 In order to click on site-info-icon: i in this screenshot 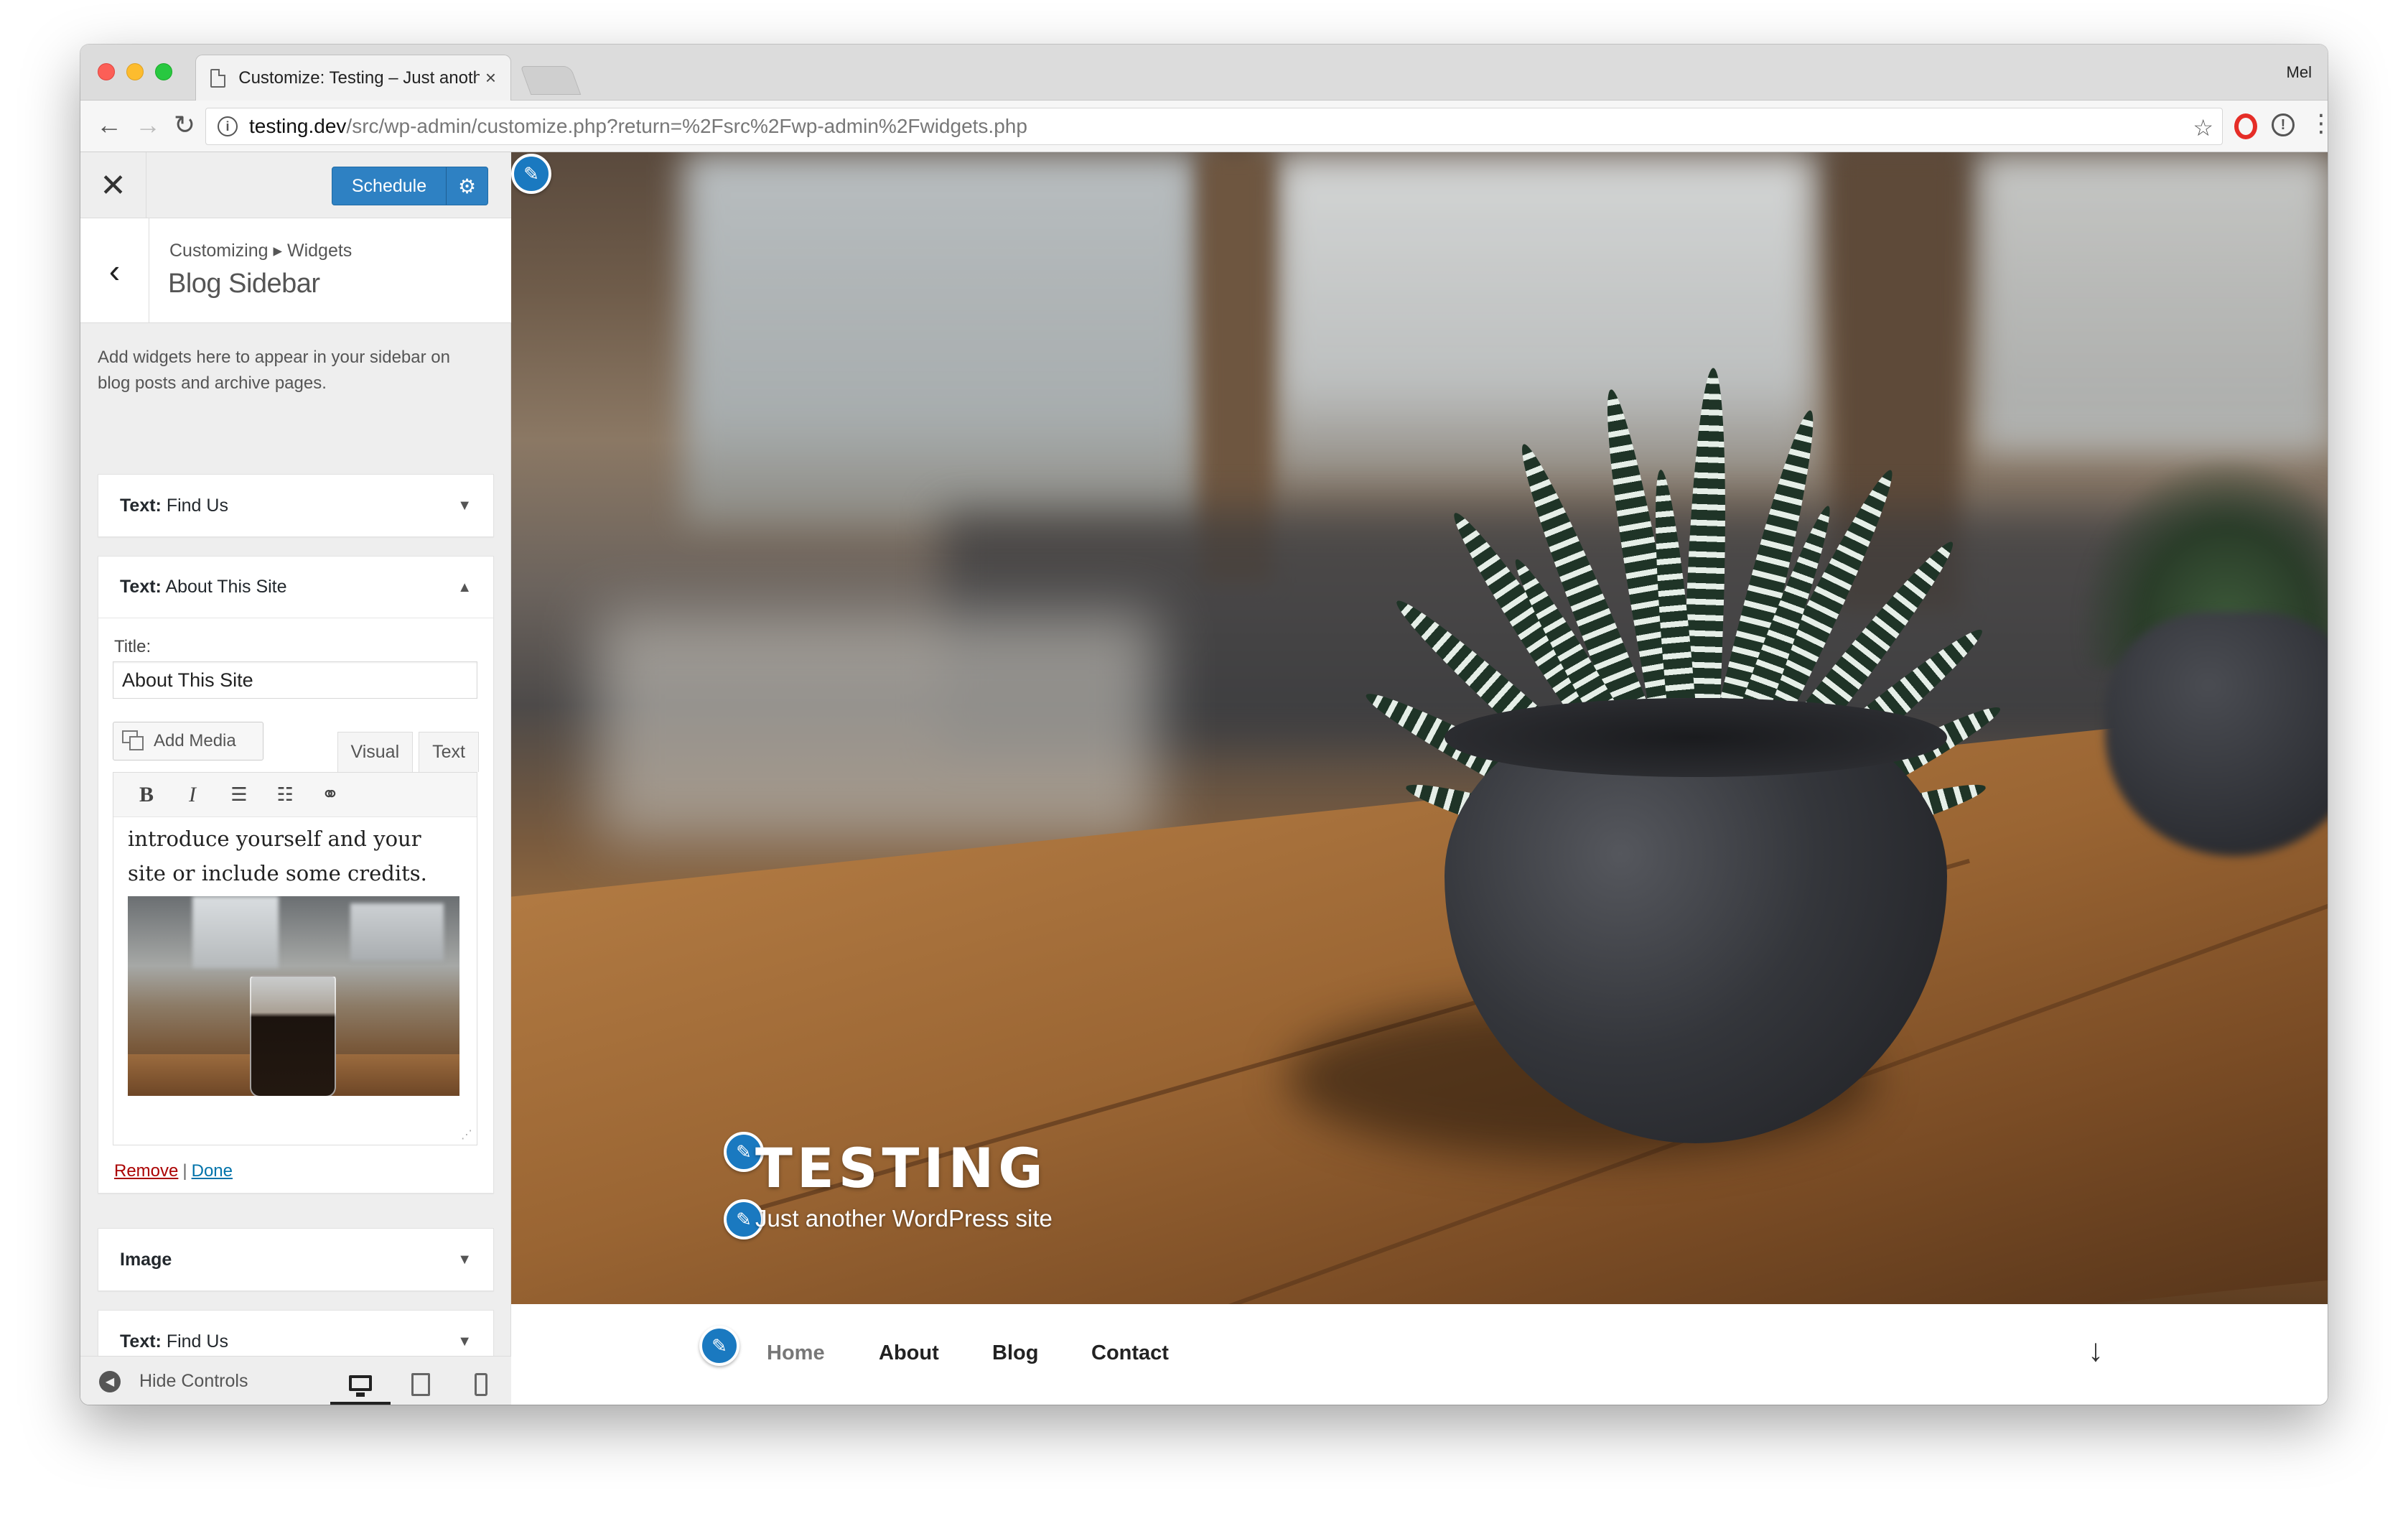, I will do `click(228, 126)`.